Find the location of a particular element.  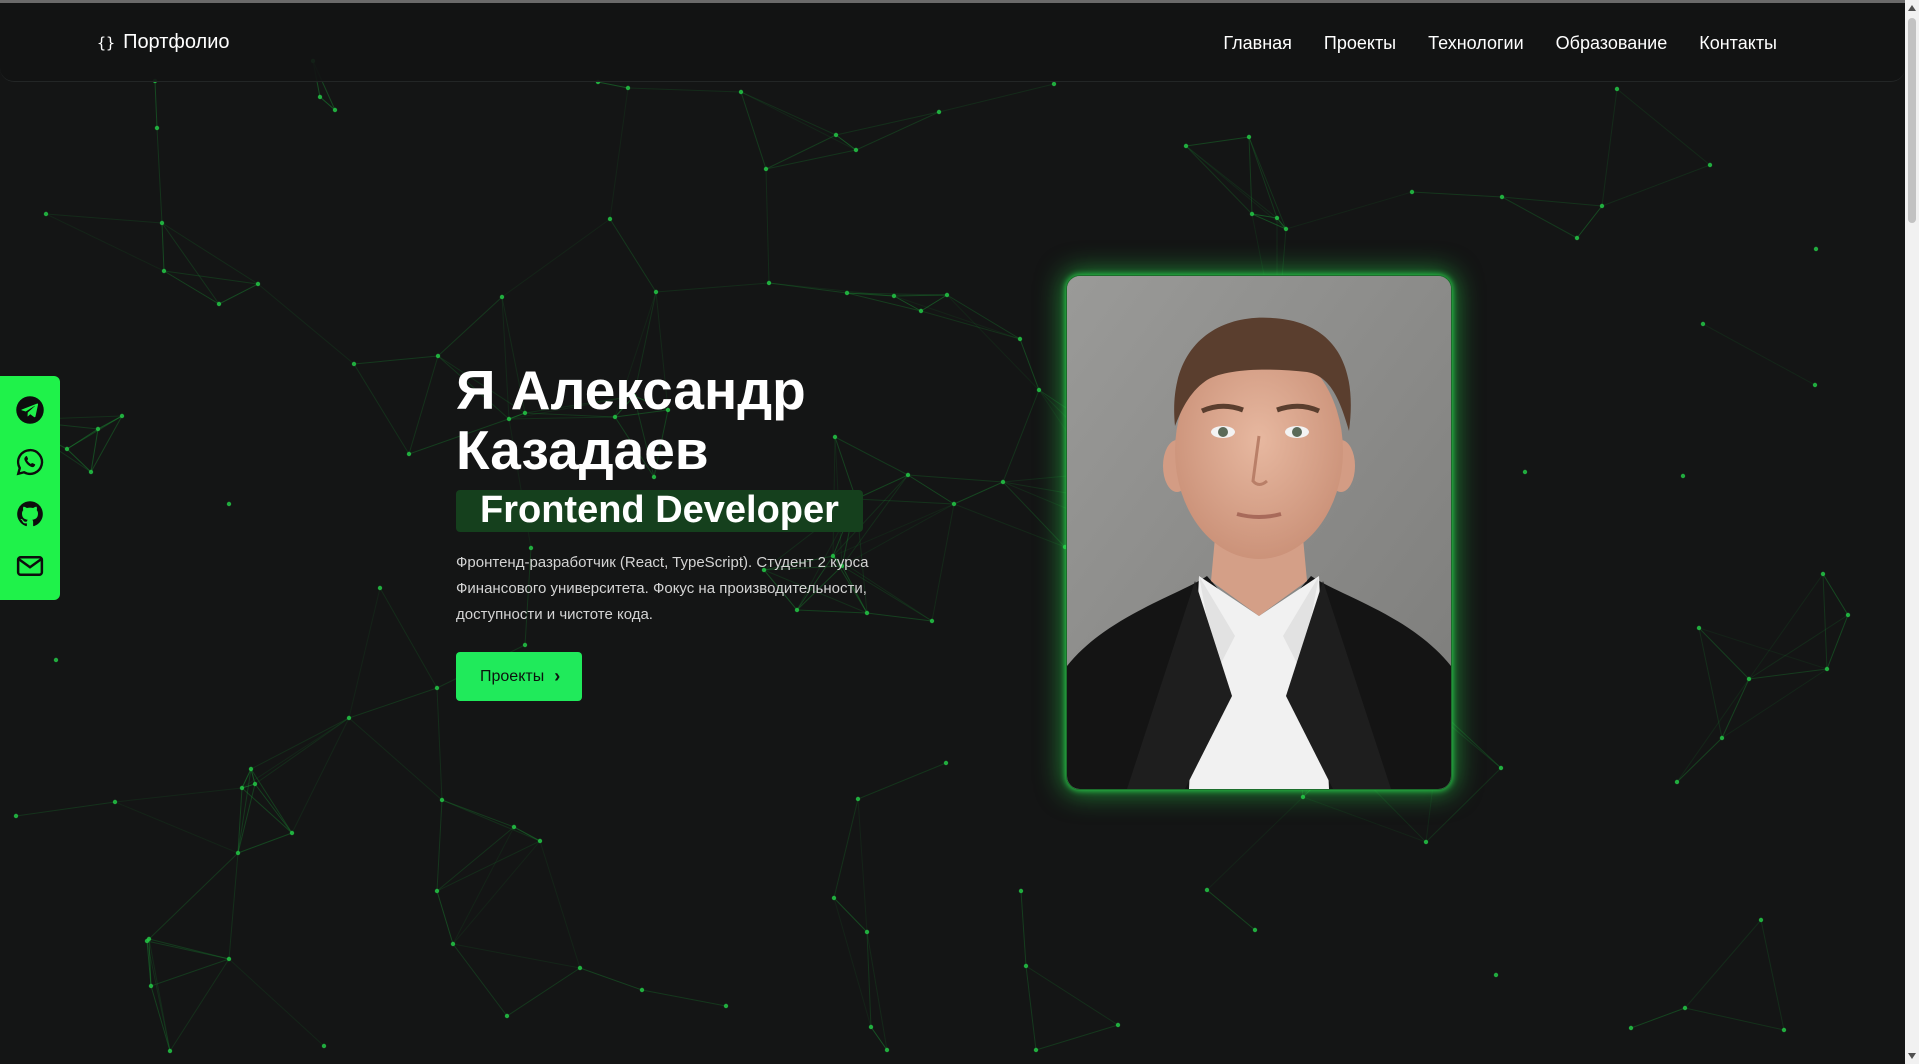

page-scrollbar is located at coordinates (1912, 532).